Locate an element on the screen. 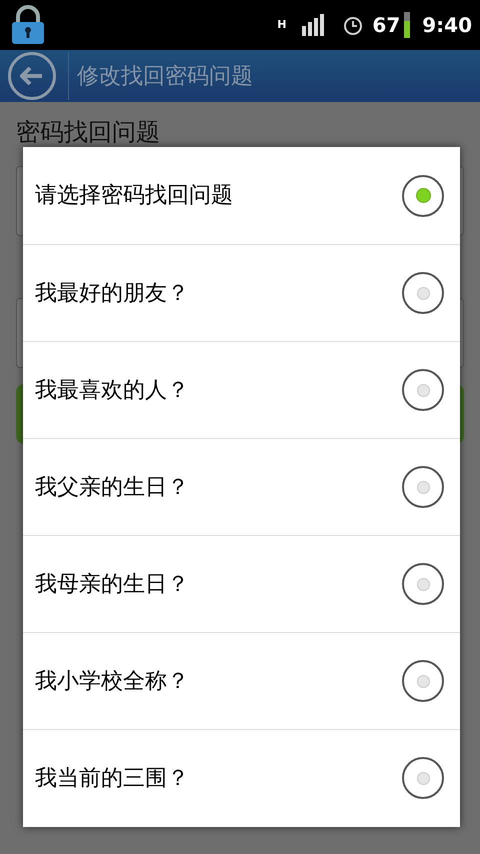  option-label: 我小学校全称？ is located at coordinates (112, 682).